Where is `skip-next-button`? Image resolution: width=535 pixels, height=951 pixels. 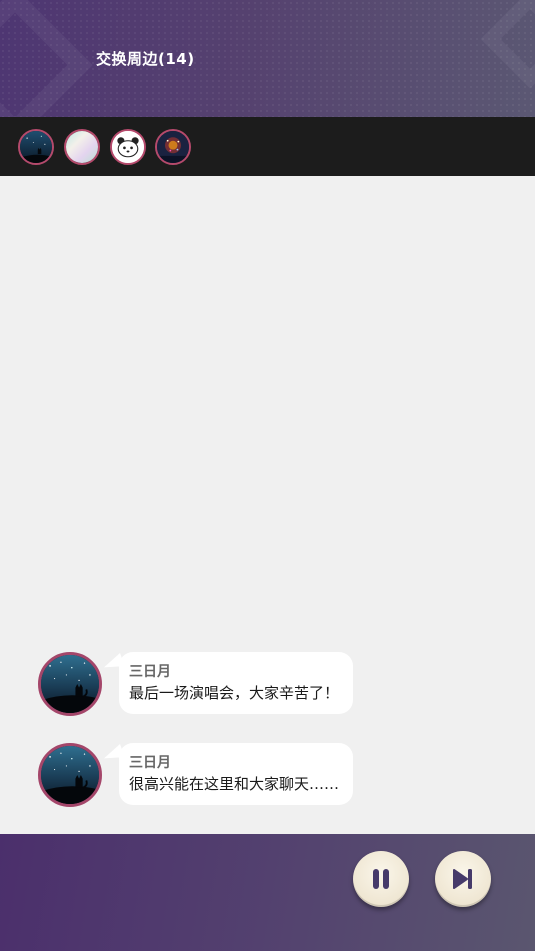
skip-next-button is located at coordinates (463, 879).